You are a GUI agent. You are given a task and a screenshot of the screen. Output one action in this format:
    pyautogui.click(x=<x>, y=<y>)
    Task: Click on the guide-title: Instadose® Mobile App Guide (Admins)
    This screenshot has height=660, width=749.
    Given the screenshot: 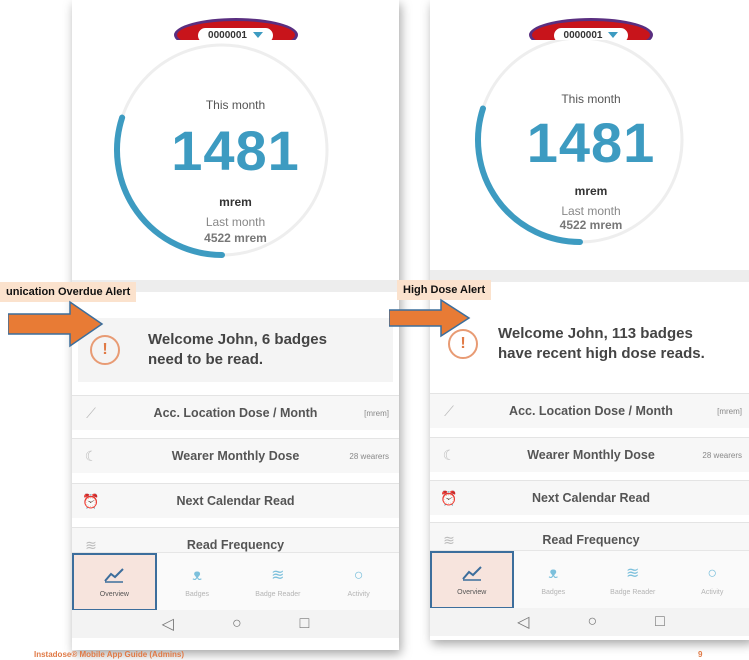 What is the action you would take?
    pyautogui.click(x=109, y=654)
    